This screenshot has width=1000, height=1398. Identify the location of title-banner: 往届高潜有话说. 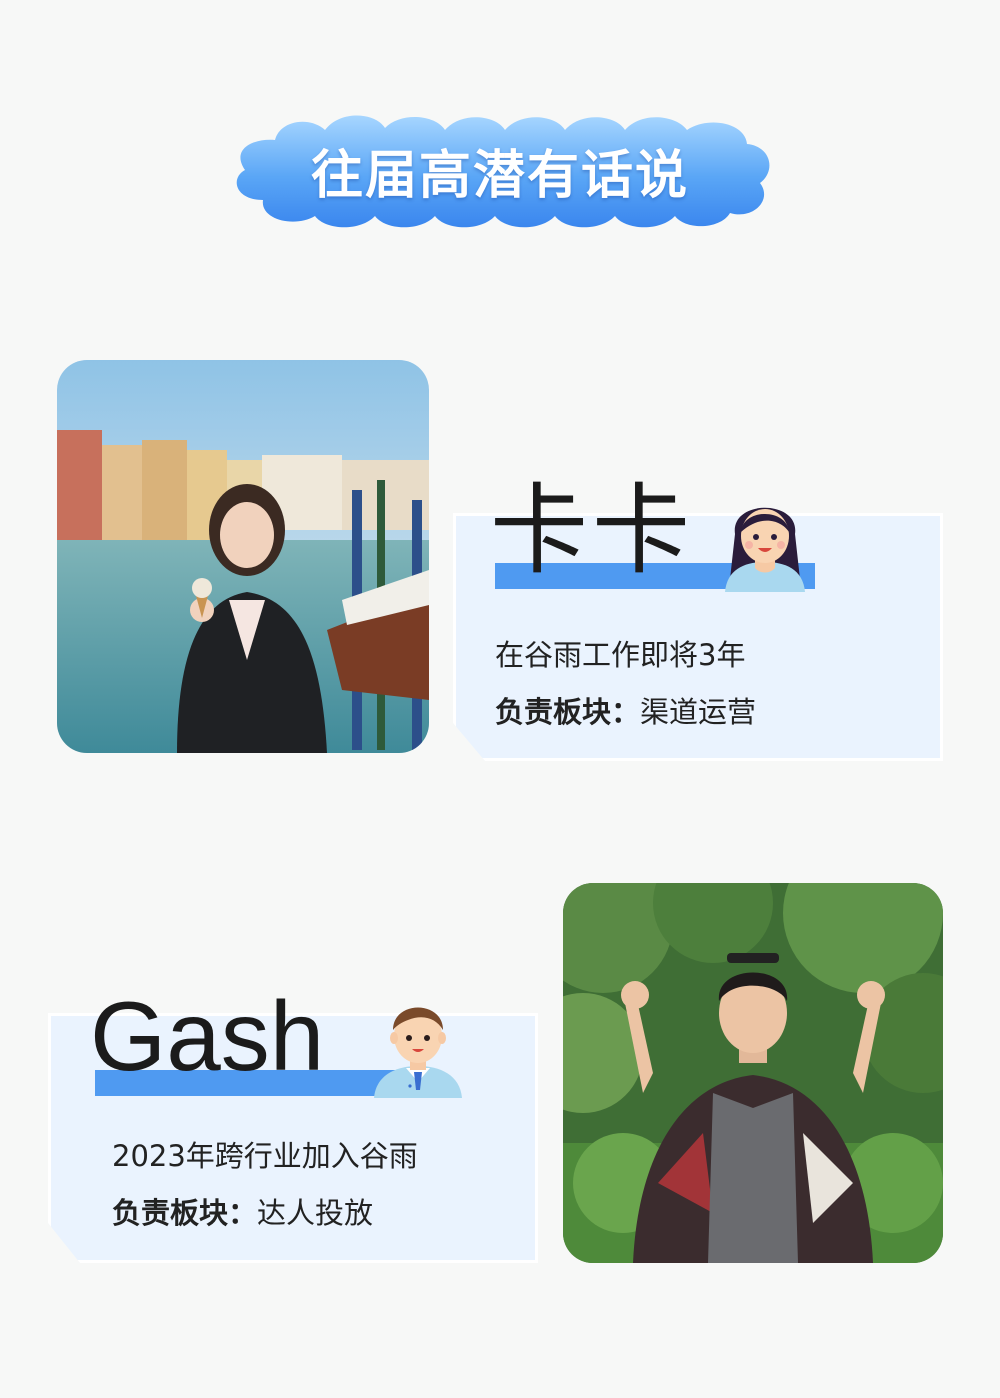
(500, 170).